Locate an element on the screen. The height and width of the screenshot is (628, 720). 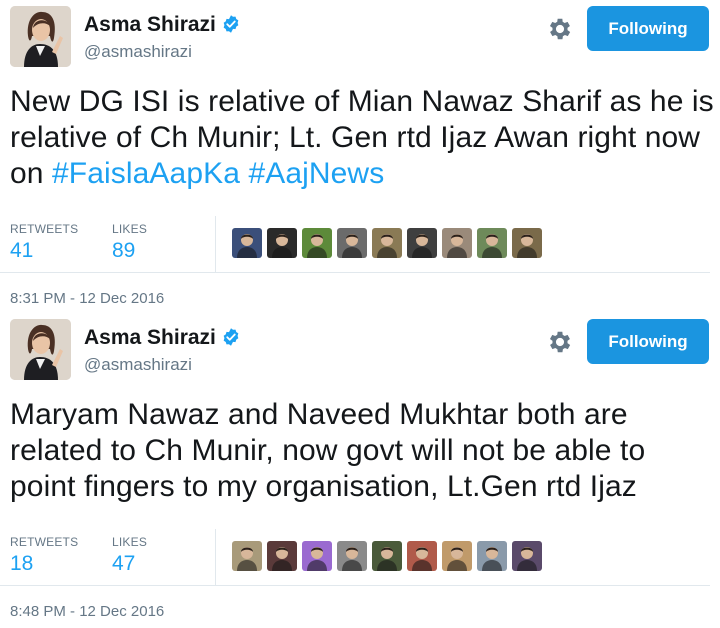
likes-count: 47 is located at coordinates (129, 564).